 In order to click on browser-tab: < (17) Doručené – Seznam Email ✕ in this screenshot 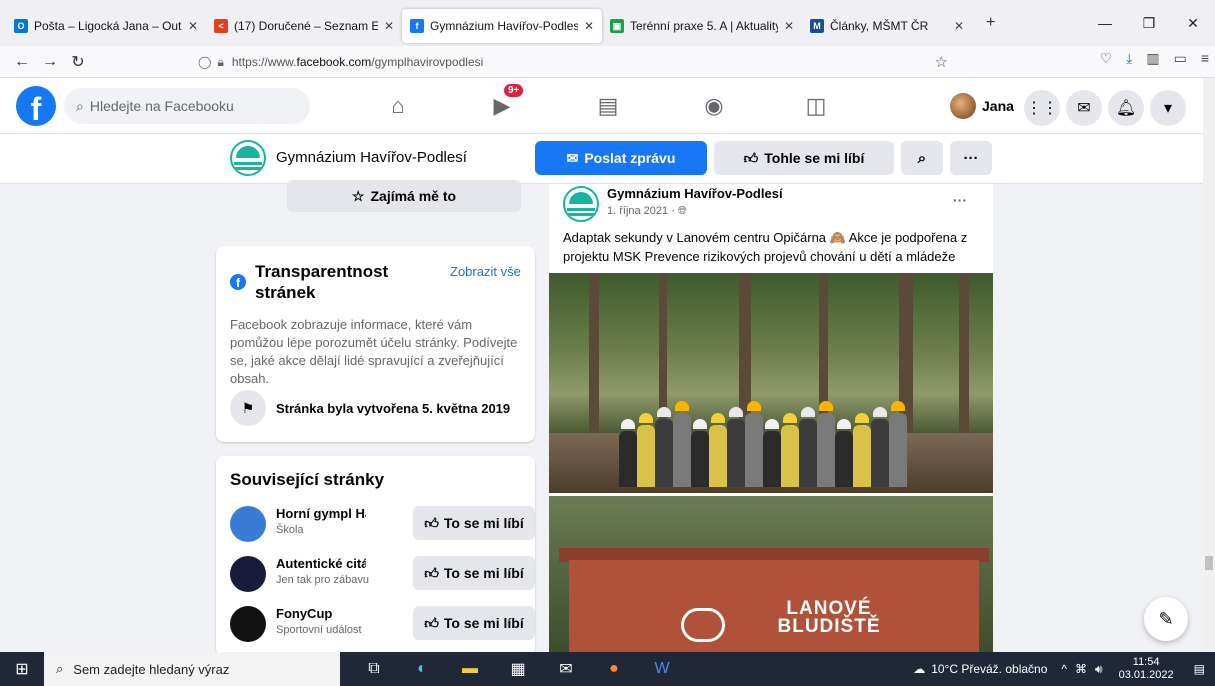, I will do `click(304, 26)`.